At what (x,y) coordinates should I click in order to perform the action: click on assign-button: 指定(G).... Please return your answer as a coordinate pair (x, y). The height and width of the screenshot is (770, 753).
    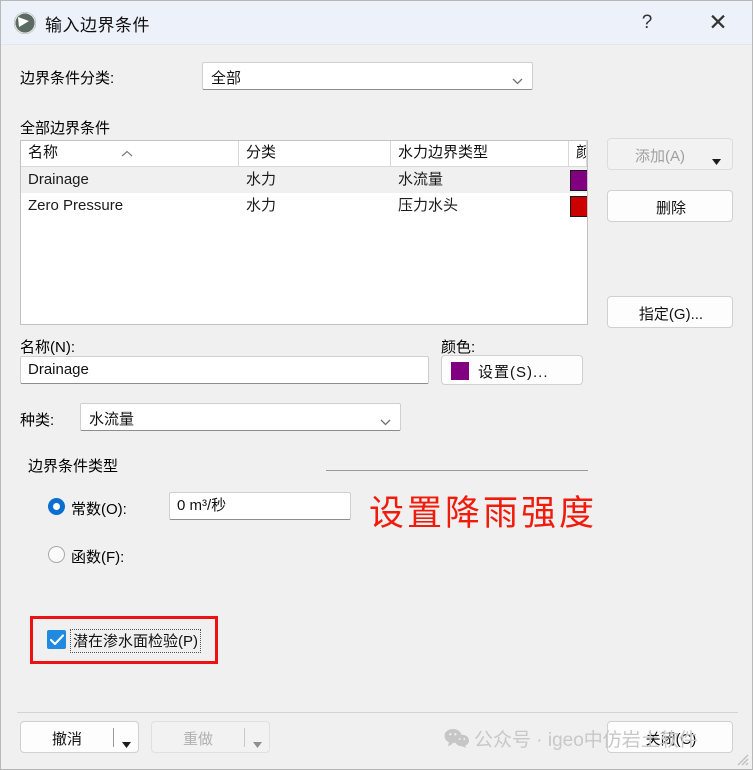
    Looking at the image, I should click on (670, 312).